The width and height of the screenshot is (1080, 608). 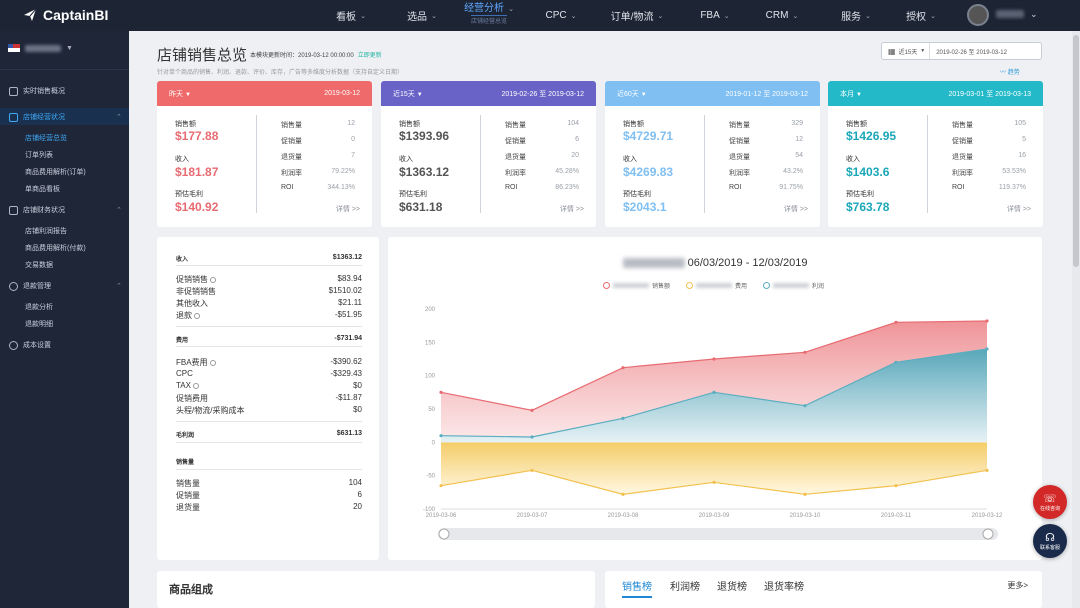 What do you see at coordinates (318, 173) in the screenshot?
I see `stat-row: 利润率 79.22%` at bounding box center [318, 173].